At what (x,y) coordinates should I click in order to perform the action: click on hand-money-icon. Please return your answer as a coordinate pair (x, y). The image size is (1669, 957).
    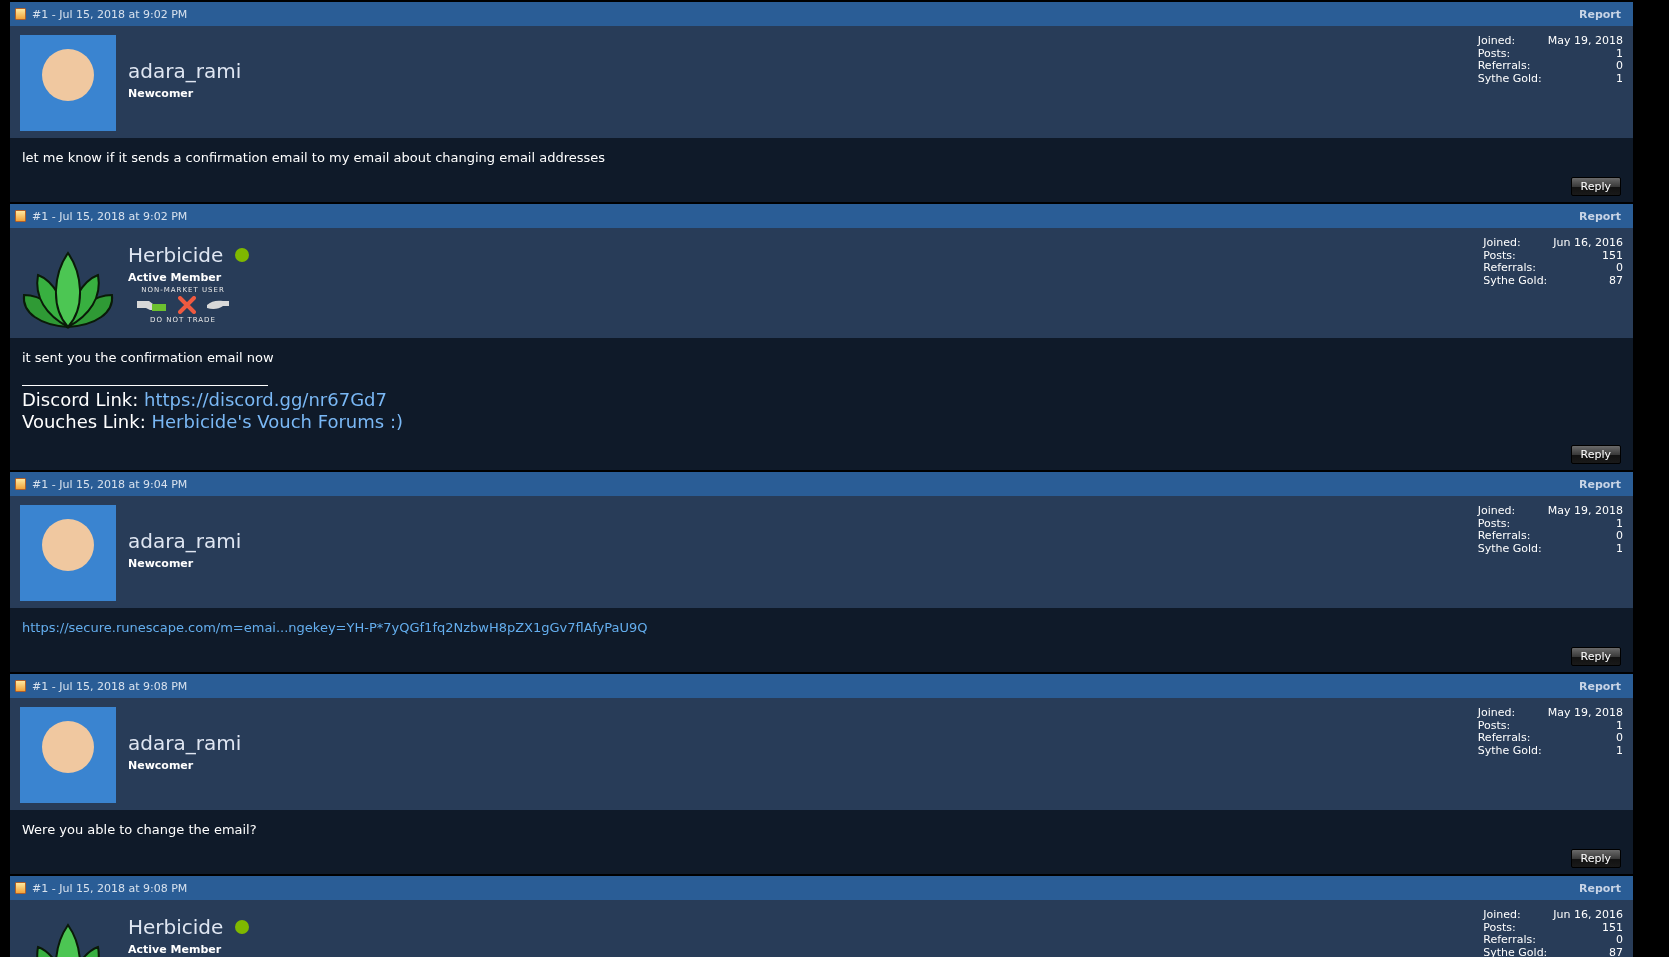
    Looking at the image, I should click on (152, 305).